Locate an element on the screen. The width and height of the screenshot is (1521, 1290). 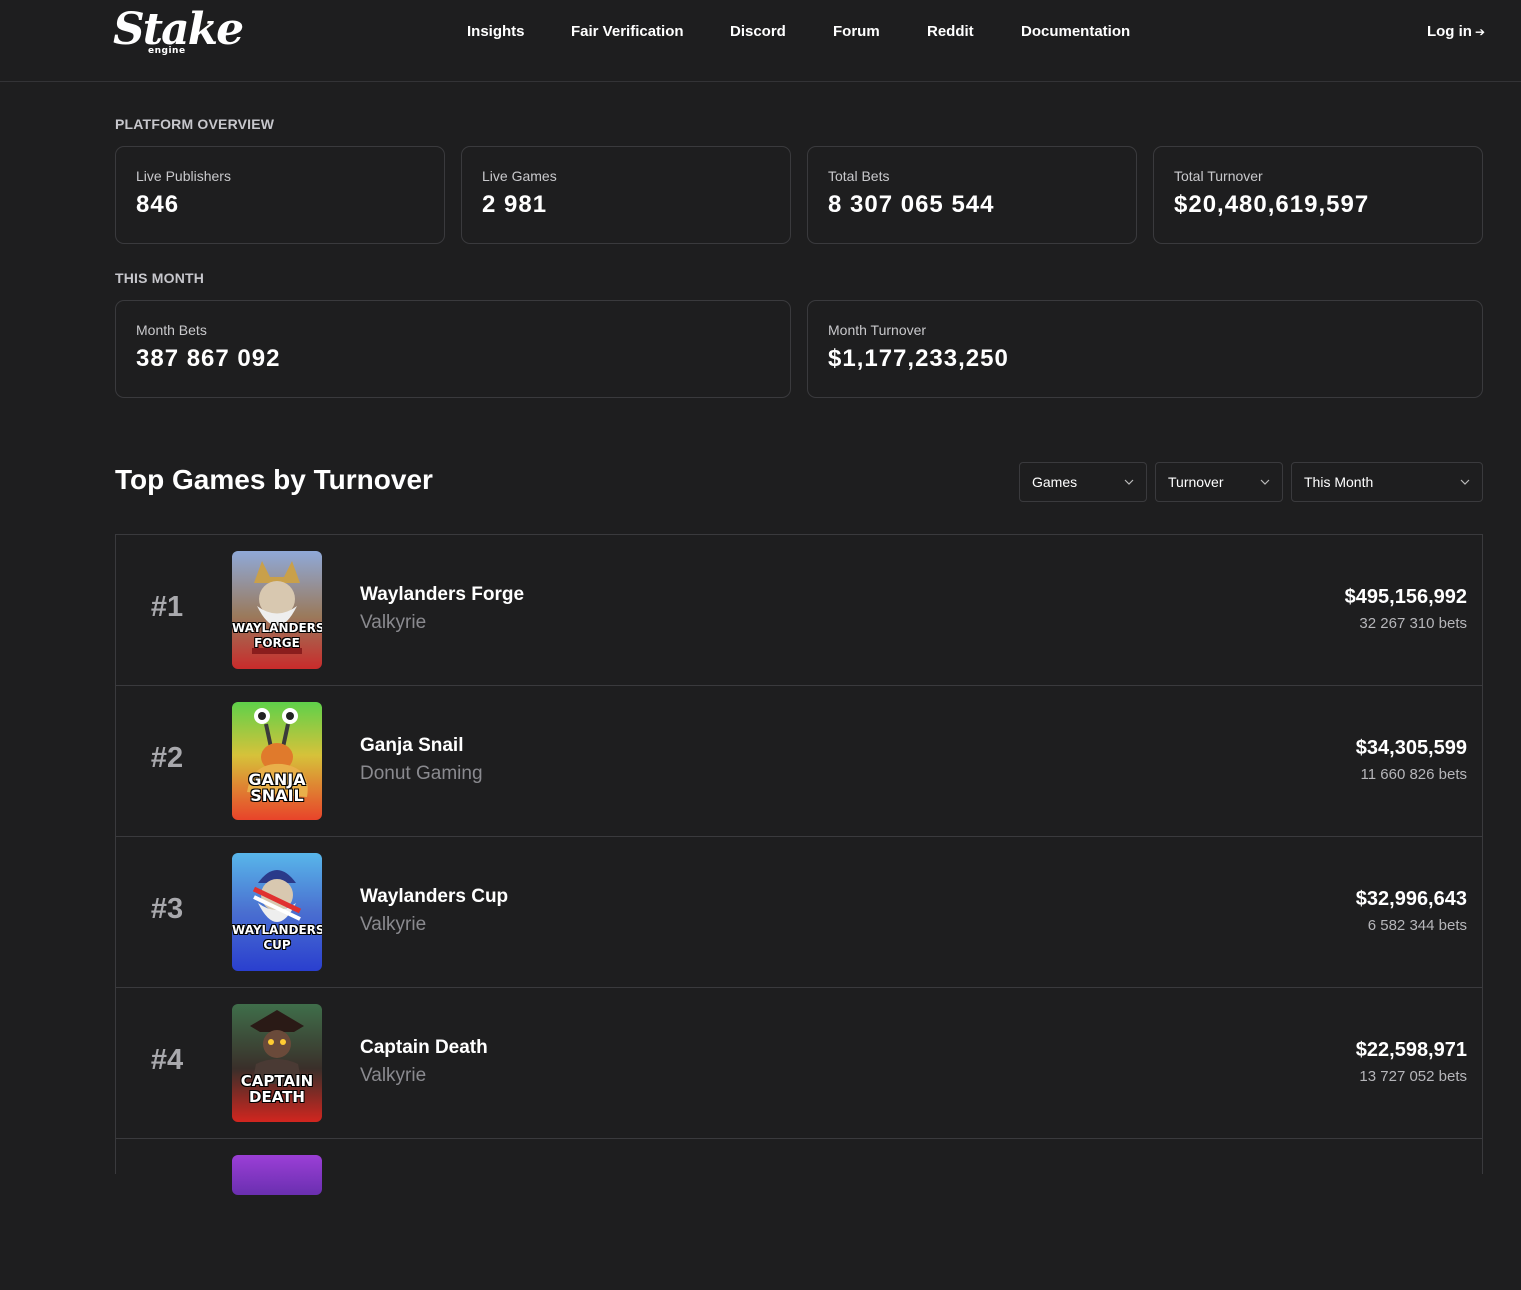
game-thumbnail is located at coordinates (277, 1175).